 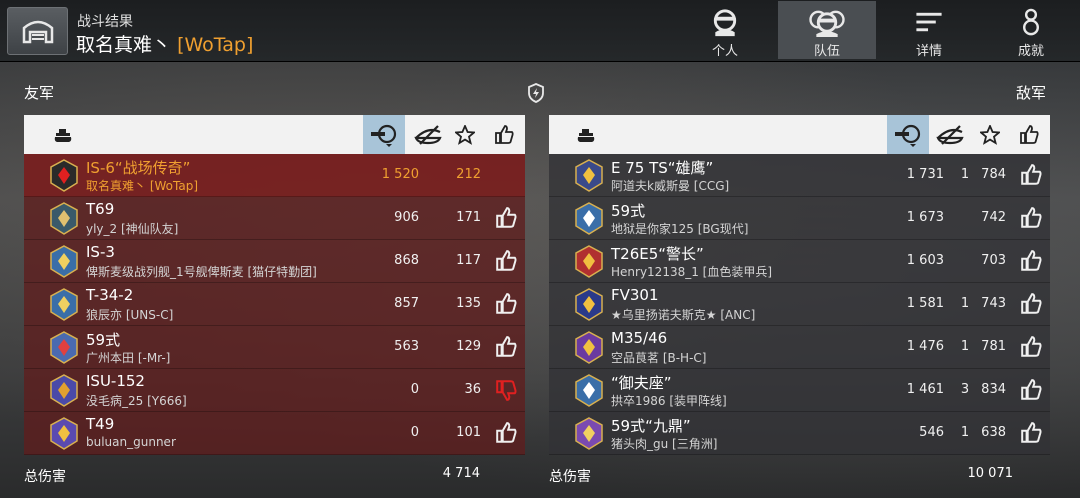 I want to click on tab-details: 详情, so click(x=929, y=30).